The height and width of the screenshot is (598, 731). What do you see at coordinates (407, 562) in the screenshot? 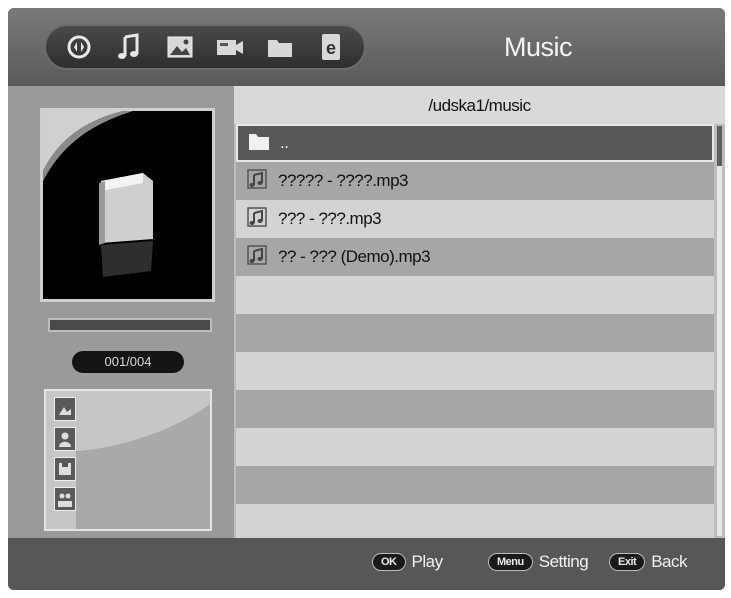
I see `ok-play-hint: OK Play` at bounding box center [407, 562].